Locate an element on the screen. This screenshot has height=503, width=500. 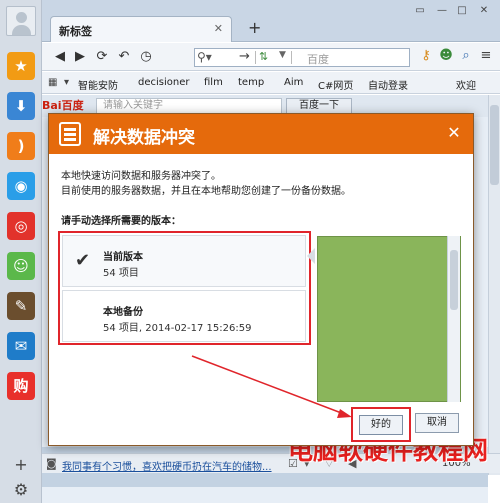
bookmark-item: 自动登录 is located at coordinates (388, 84).